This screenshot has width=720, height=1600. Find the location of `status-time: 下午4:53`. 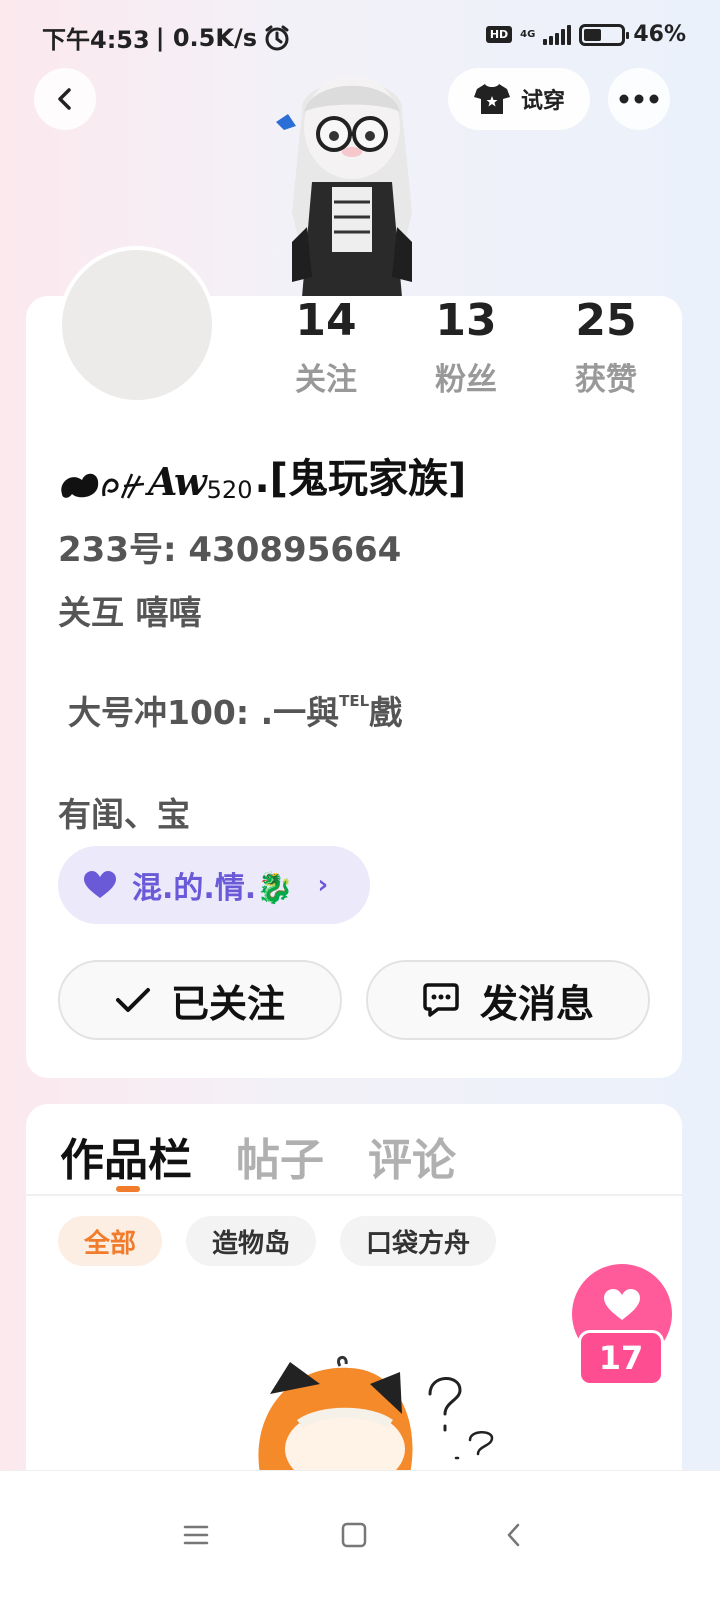

status-time: 下午4:53 is located at coordinates (96, 40).